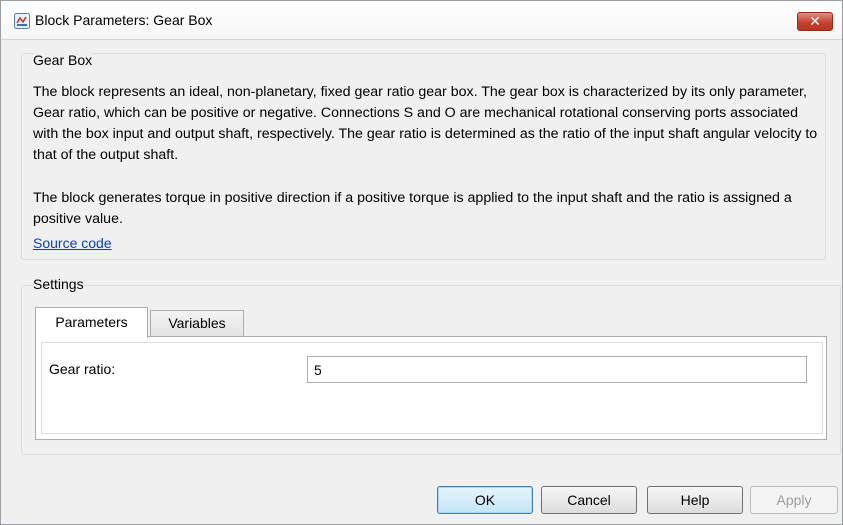 This screenshot has width=843, height=525. I want to click on window-title: Block Parameters: Gear Box, so click(124, 20).